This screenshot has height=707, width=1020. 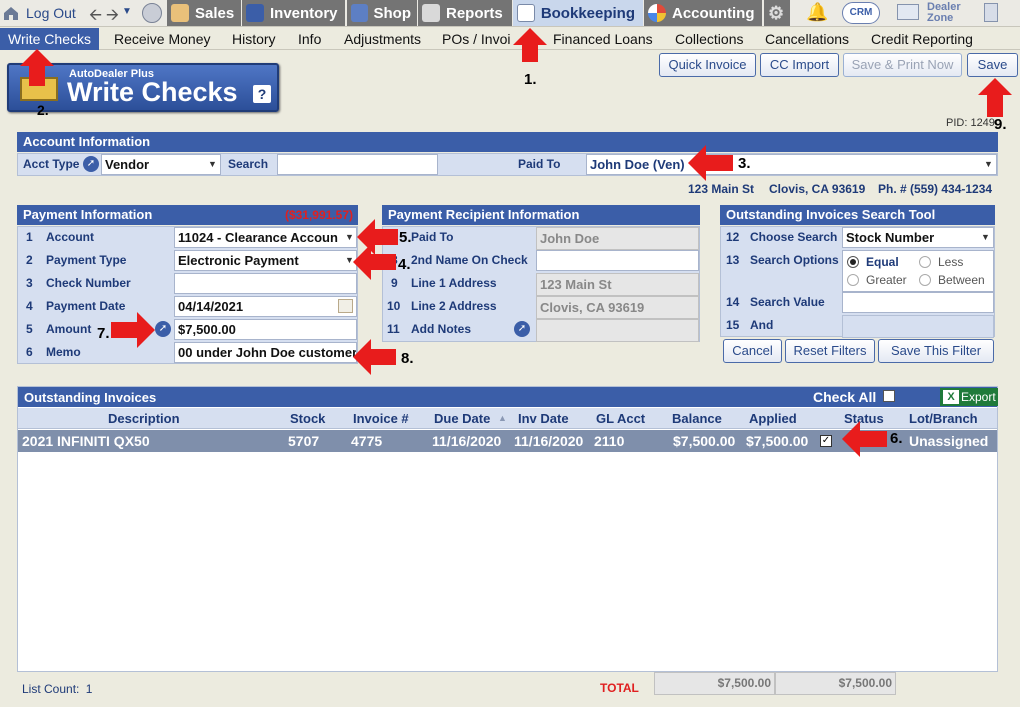 I want to click on annotation-label-7: 7., so click(x=103, y=333).